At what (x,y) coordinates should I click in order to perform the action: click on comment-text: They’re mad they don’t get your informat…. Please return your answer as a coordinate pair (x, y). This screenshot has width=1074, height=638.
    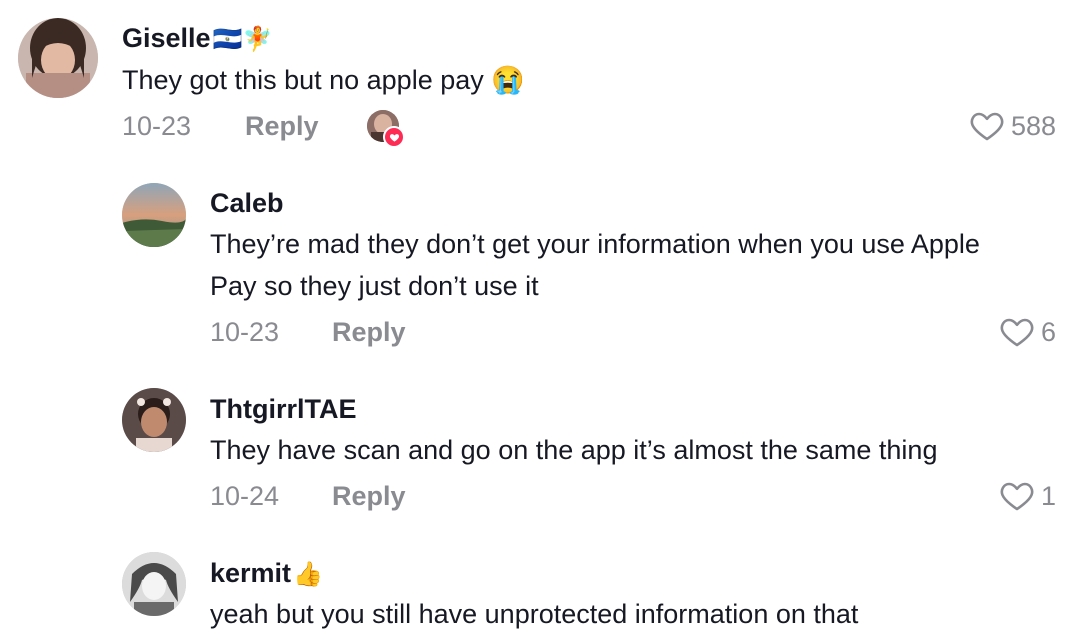
    Looking at the image, I should click on (595, 244).